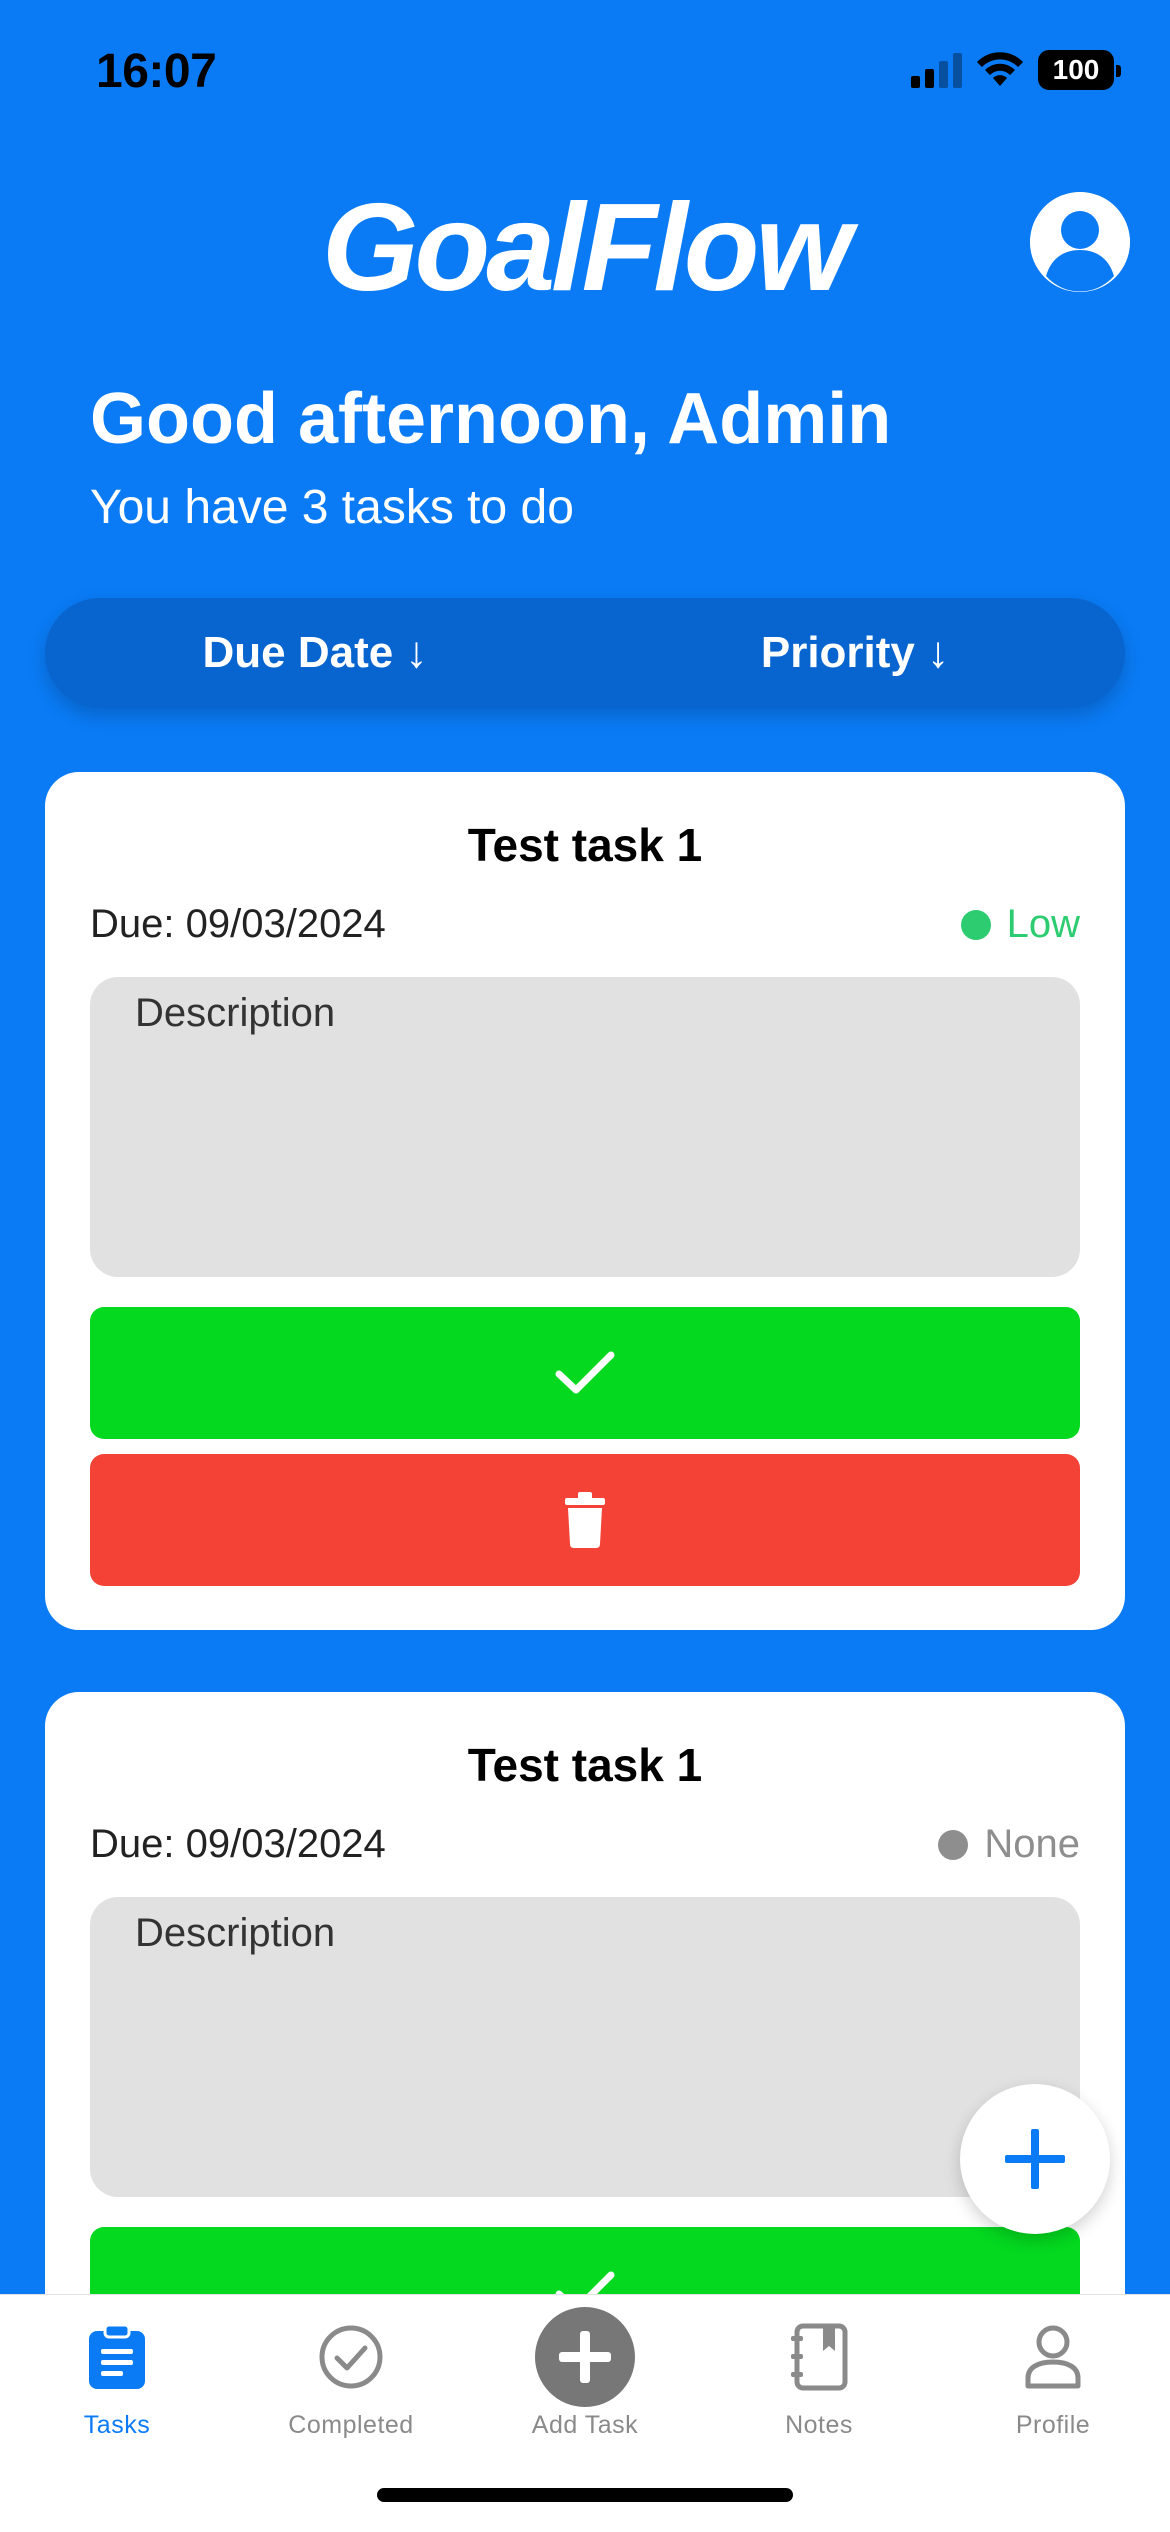 This screenshot has width=1170, height=2532. Describe the element at coordinates (1053, 2425) in the screenshot. I see `tab-label: Profile` at that location.